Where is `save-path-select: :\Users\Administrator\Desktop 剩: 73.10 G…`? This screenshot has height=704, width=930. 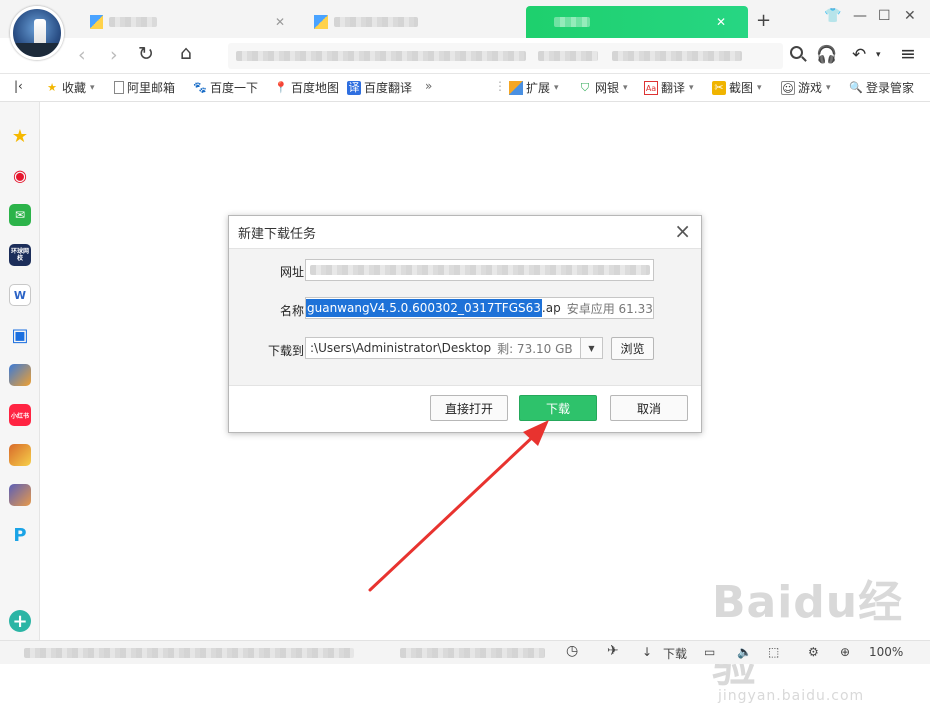 save-path-select: :\Users\Administrator\Desktop 剩: 73.10 G… is located at coordinates (454, 348).